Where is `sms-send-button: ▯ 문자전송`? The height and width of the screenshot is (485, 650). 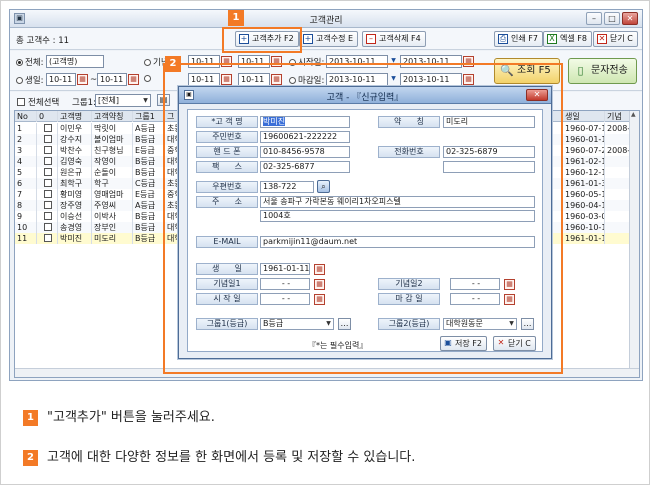
sms-send-button: ▯ 문자전송 is located at coordinates (602, 71).